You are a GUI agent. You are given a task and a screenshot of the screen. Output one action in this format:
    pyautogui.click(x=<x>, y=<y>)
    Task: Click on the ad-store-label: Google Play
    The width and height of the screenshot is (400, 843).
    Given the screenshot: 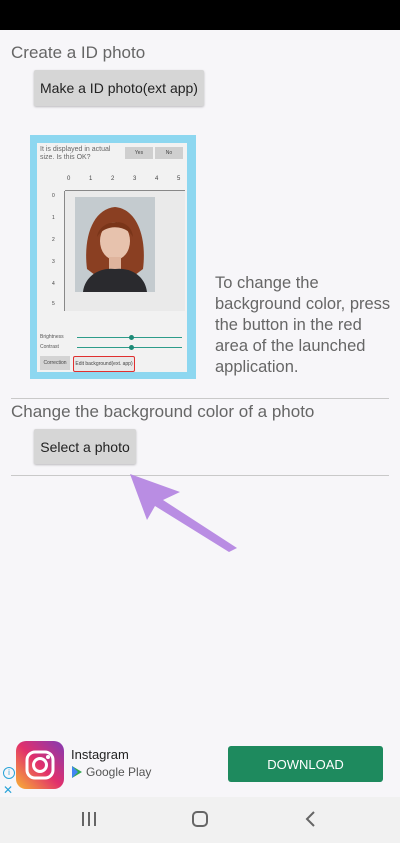 What is the action you would take?
    pyautogui.click(x=119, y=772)
    